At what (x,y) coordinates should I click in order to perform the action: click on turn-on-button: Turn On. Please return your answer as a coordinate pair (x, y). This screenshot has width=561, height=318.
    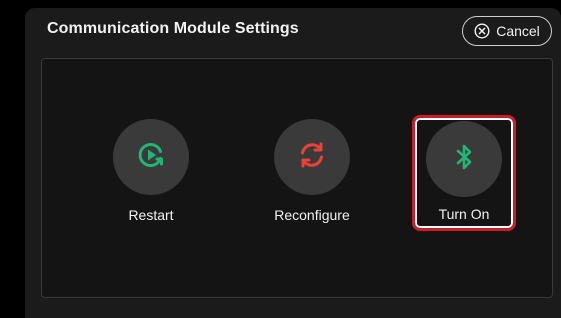
    Looking at the image, I should click on (464, 173).